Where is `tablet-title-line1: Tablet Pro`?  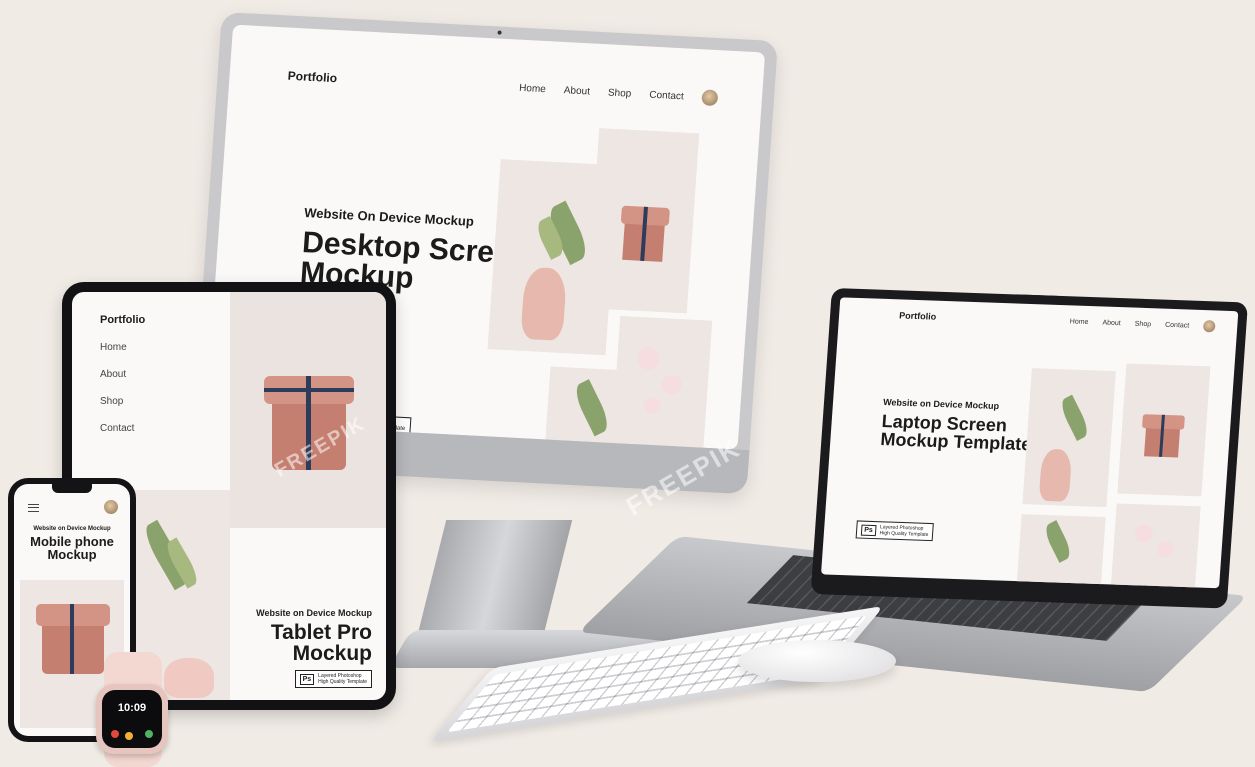 tablet-title-line1: Tablet Pro is located at coordinates (321, 632).